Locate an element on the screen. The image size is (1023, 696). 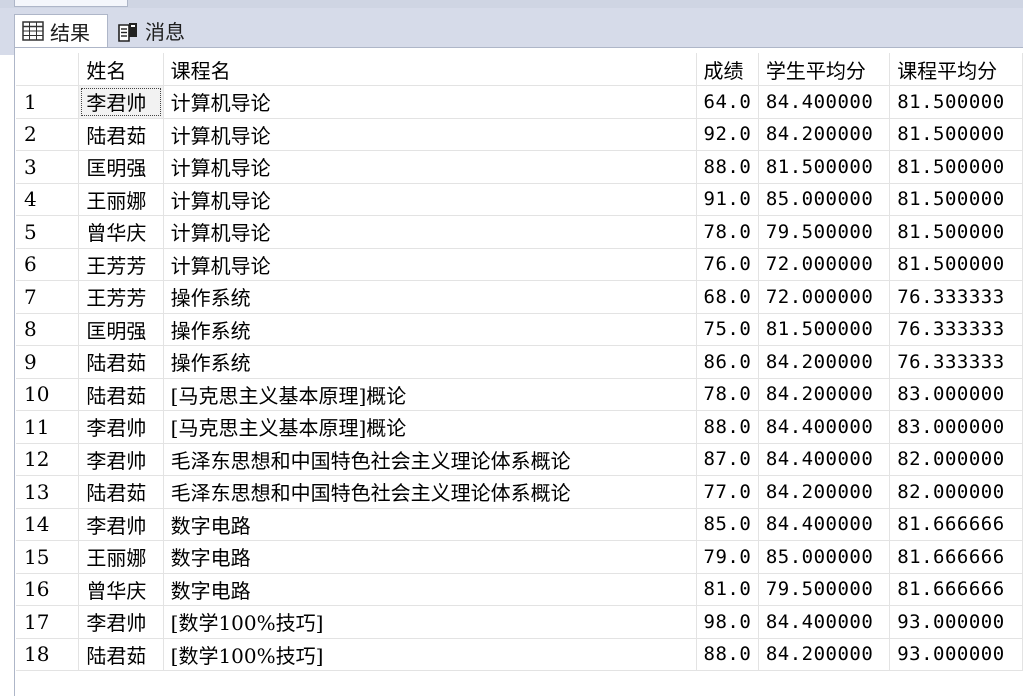
table-row: 17 李君帅 [数学100%技巧] 98.0 84.400000 93.000000 is located at coordinates (519, 622).